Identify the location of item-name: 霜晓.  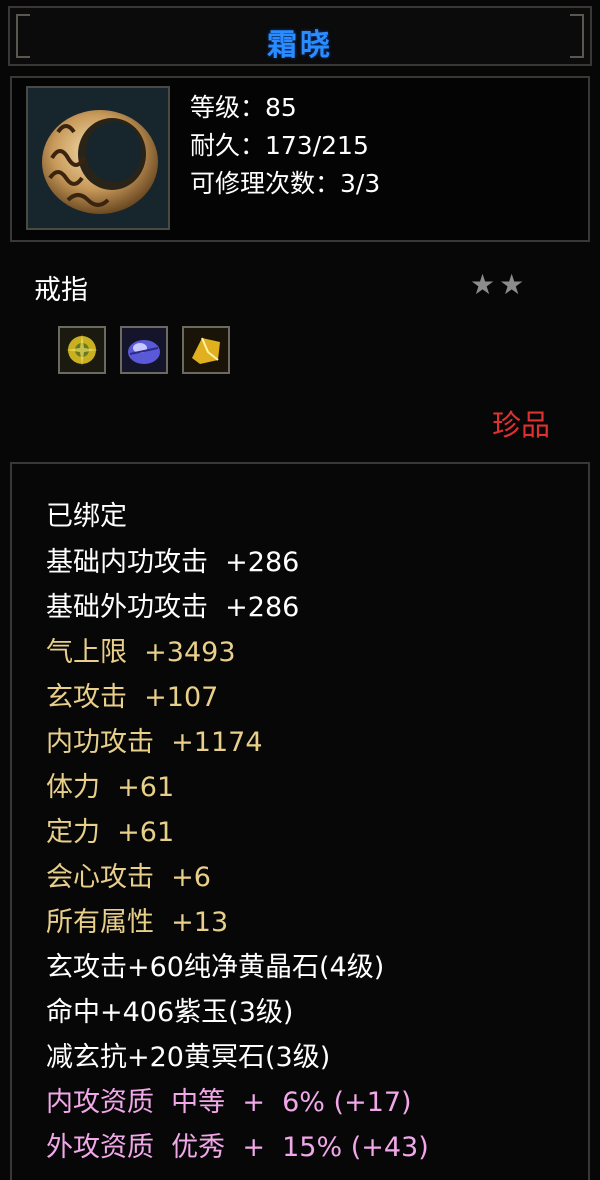
(300, 45).